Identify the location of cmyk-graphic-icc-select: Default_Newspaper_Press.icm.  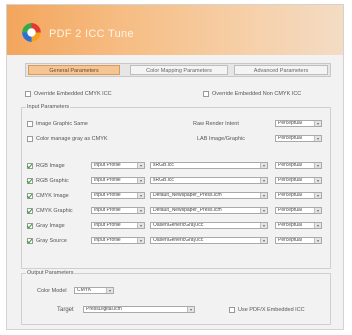
(209, 210).